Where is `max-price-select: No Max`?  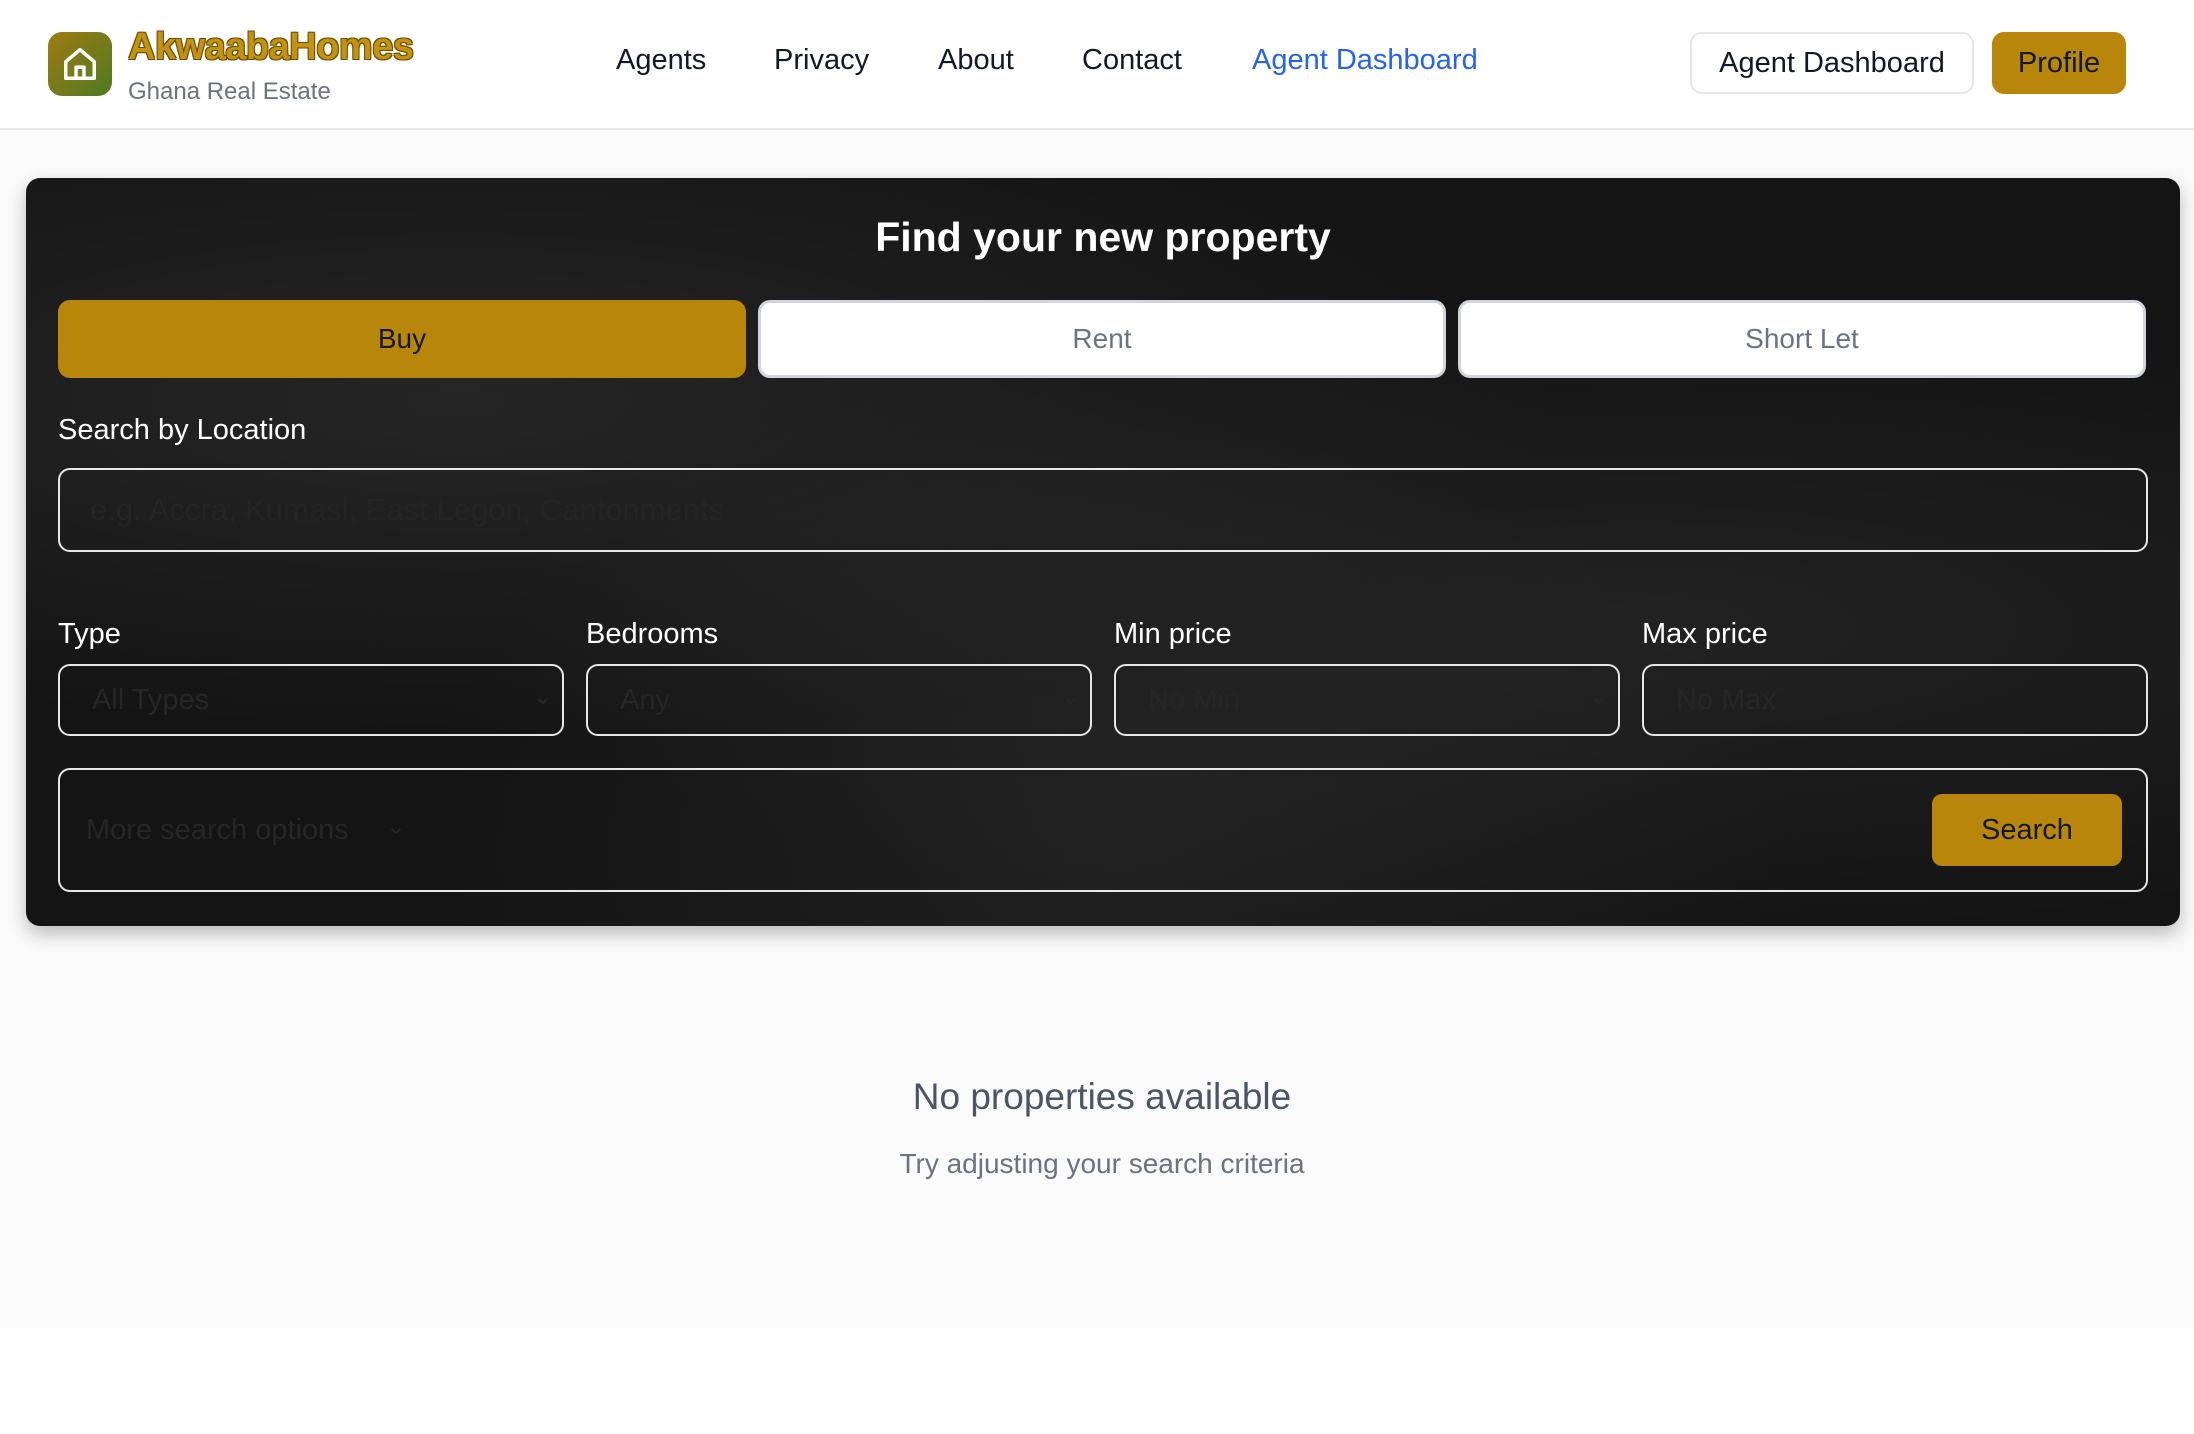
max-price-select: No Max is located at coordinates (1895, 700).